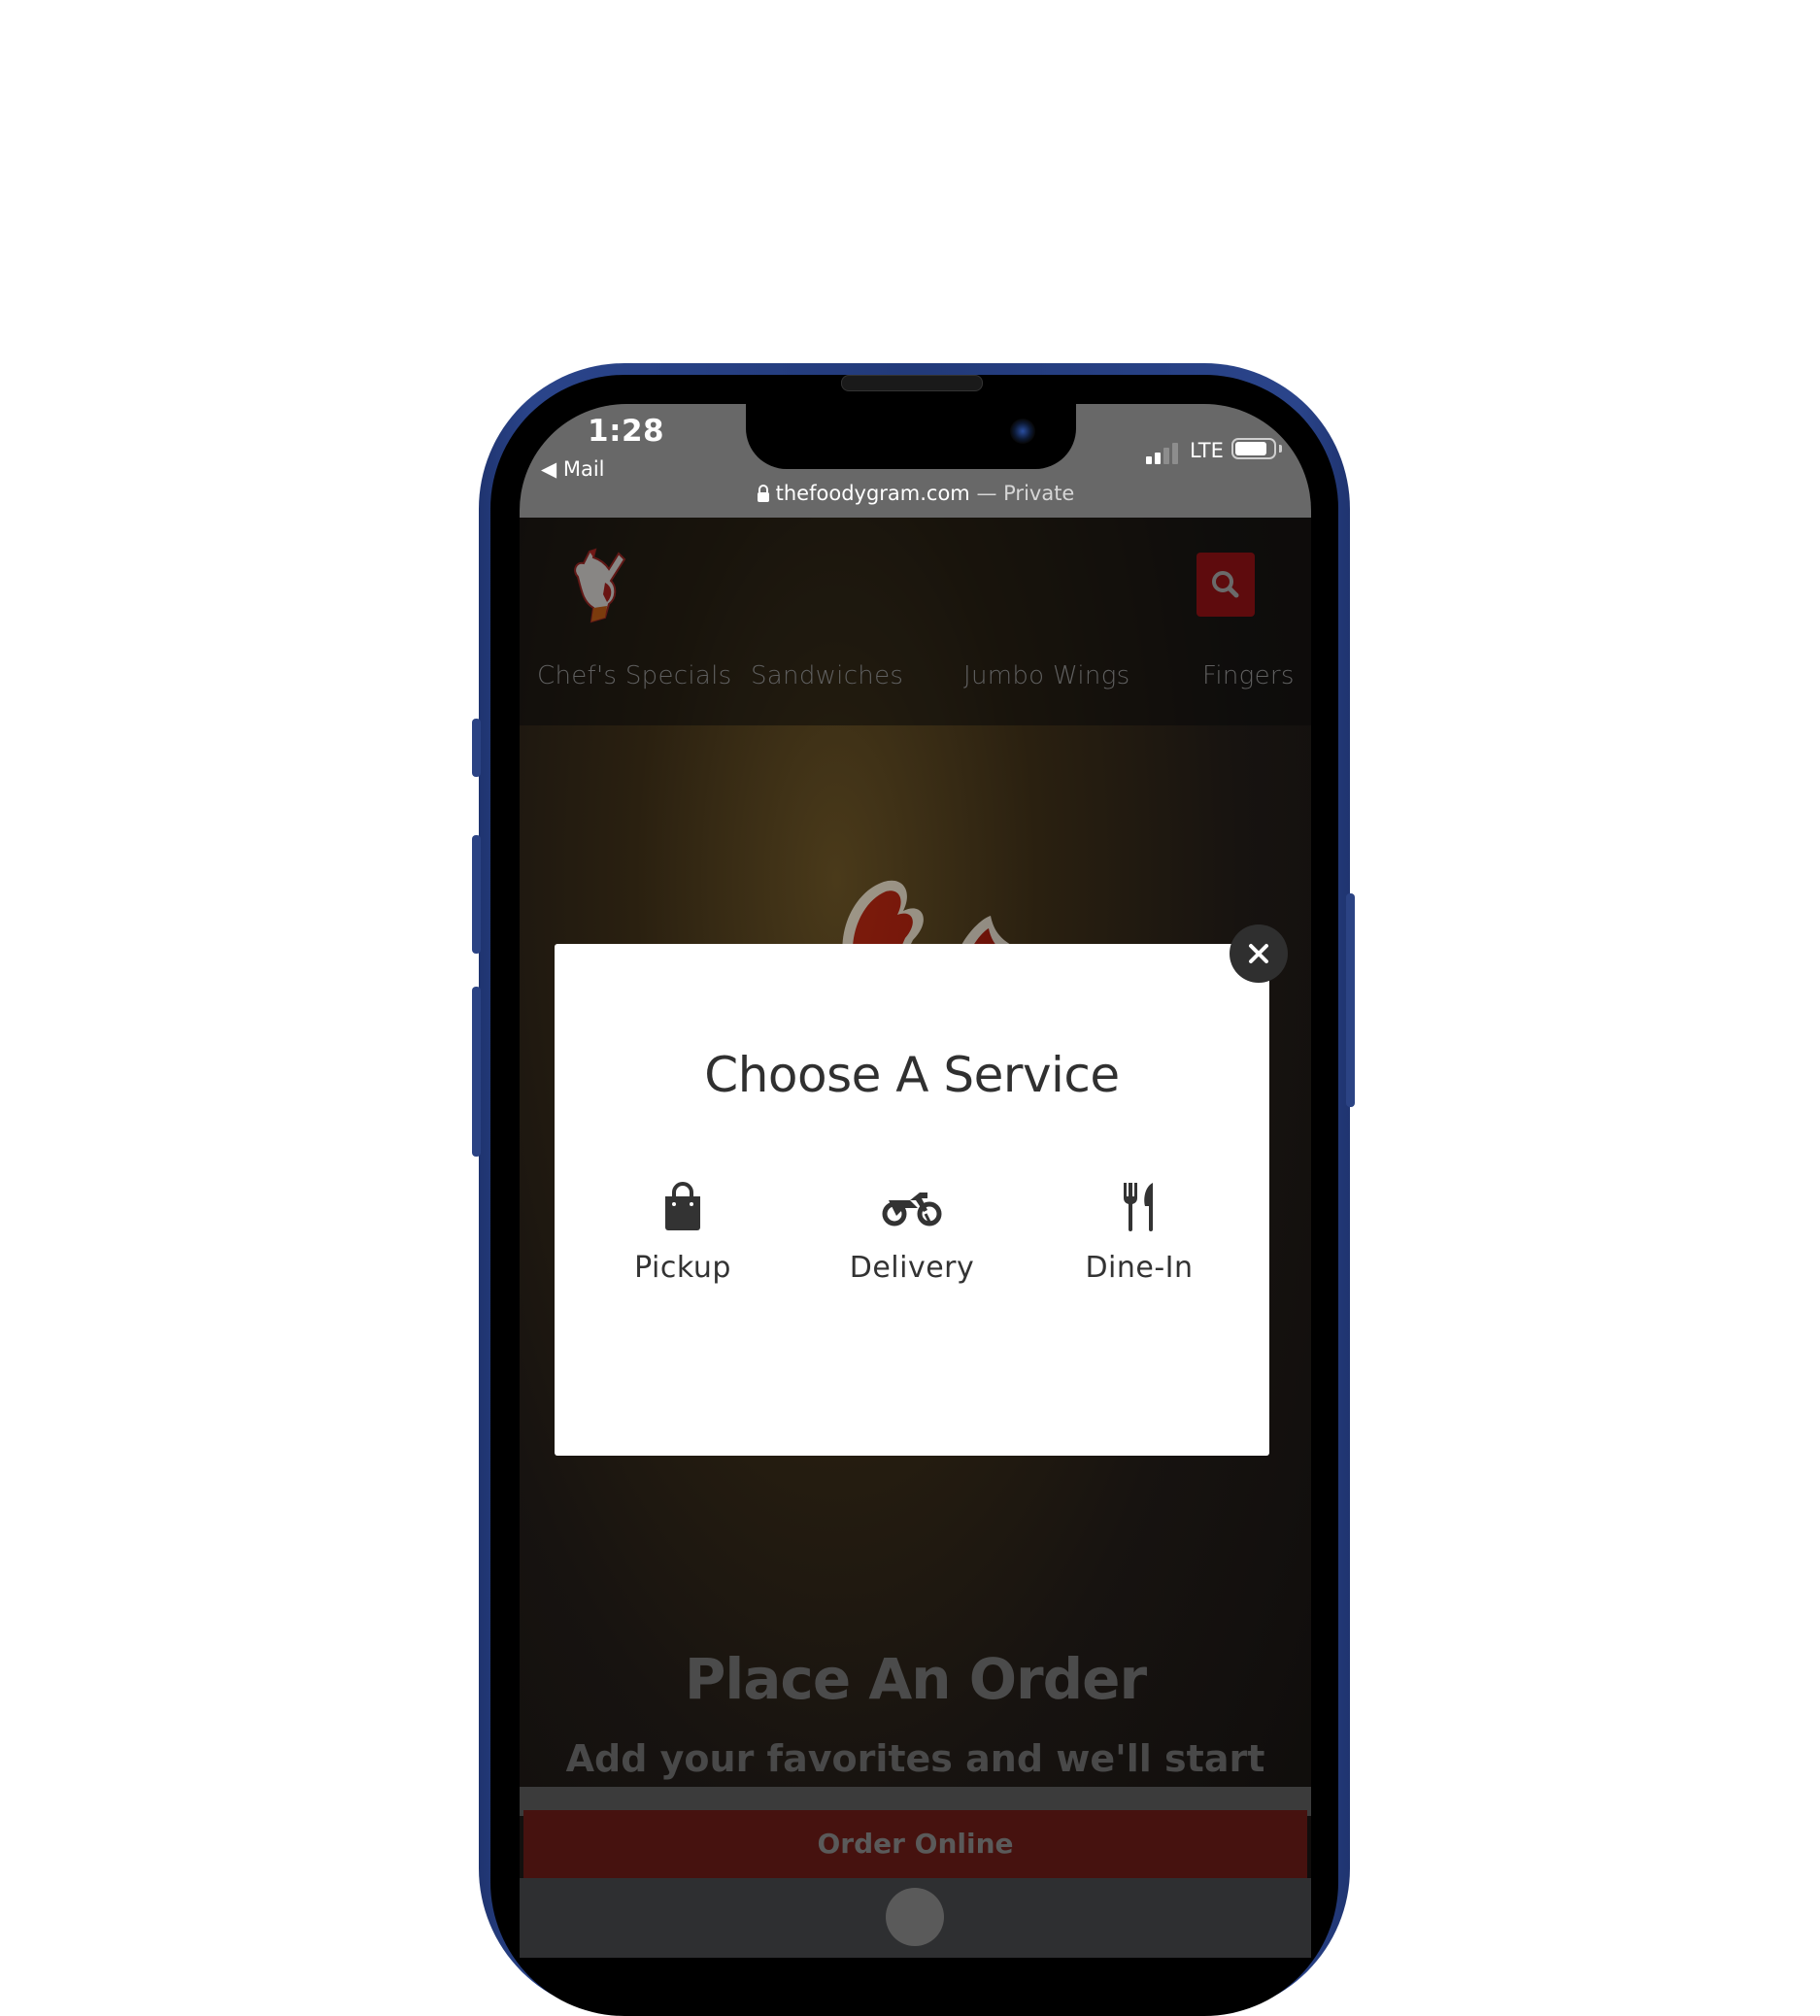  I want to click on service-option-dine-in: Dine-In, so click(1139, 1232).